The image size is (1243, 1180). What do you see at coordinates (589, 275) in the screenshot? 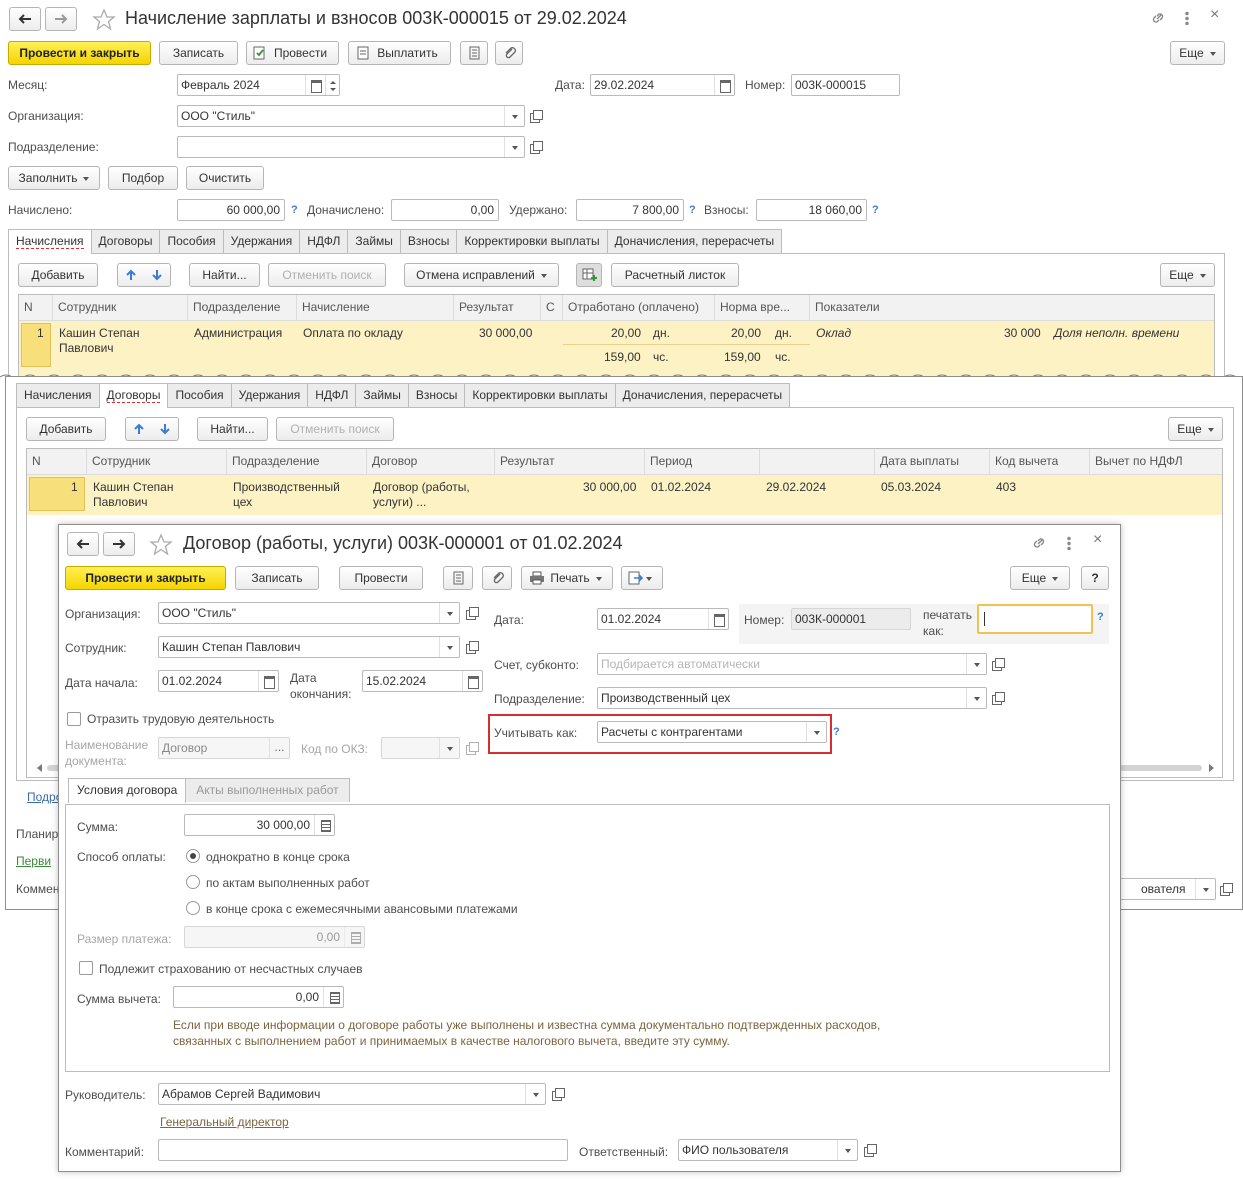
I see `grid-settings-button` at bounding box center [589, 275].